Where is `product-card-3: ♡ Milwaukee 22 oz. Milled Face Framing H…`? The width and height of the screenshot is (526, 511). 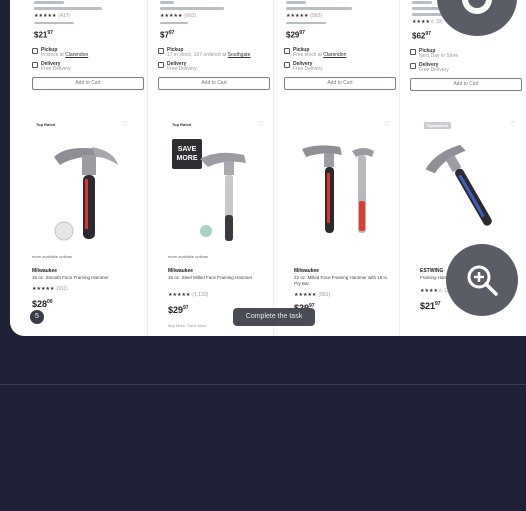 product-card-3: ♡ Milwaukee 22 oz. Milled Face Framing H… is located at coordinates (338, 225).